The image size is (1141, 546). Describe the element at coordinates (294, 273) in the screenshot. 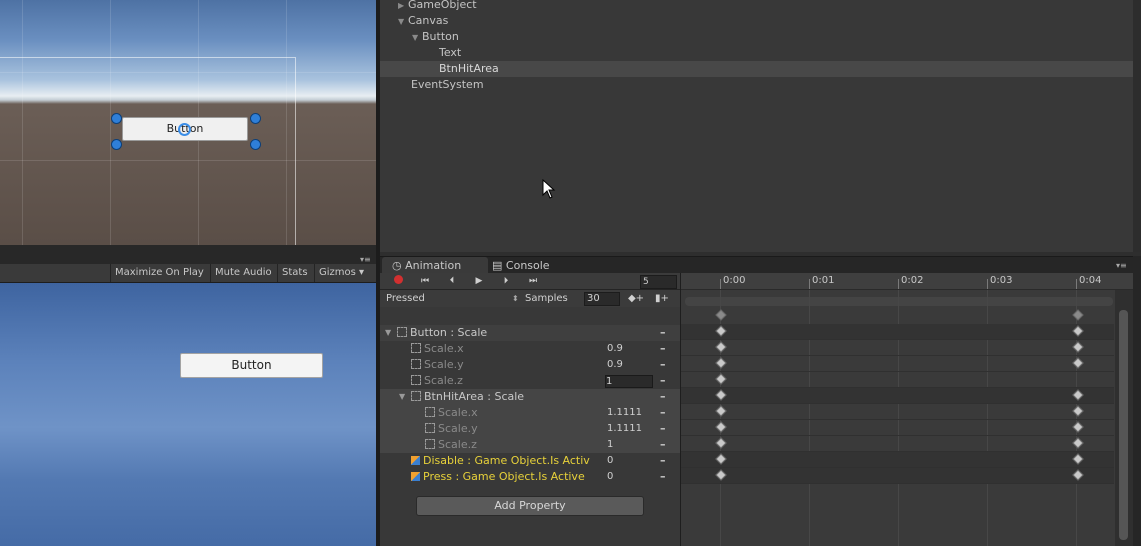

I see `stats-toggle: Stats` at that location.